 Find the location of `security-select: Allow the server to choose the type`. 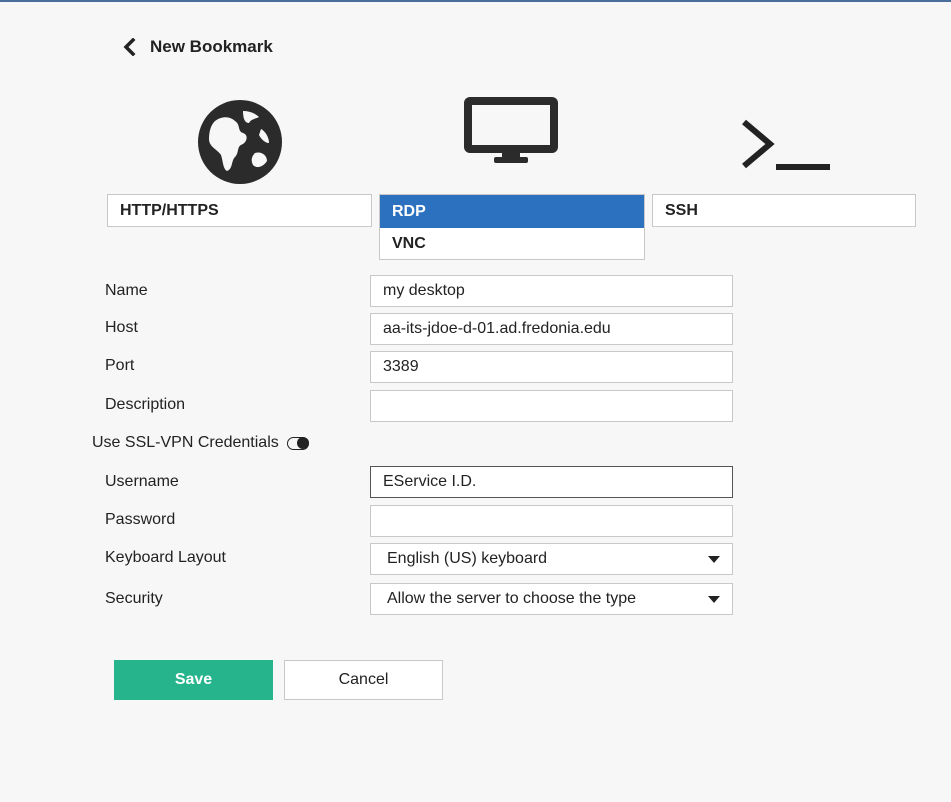

security-select: Allow the server to choose the type is located at coordinates (551, 599).